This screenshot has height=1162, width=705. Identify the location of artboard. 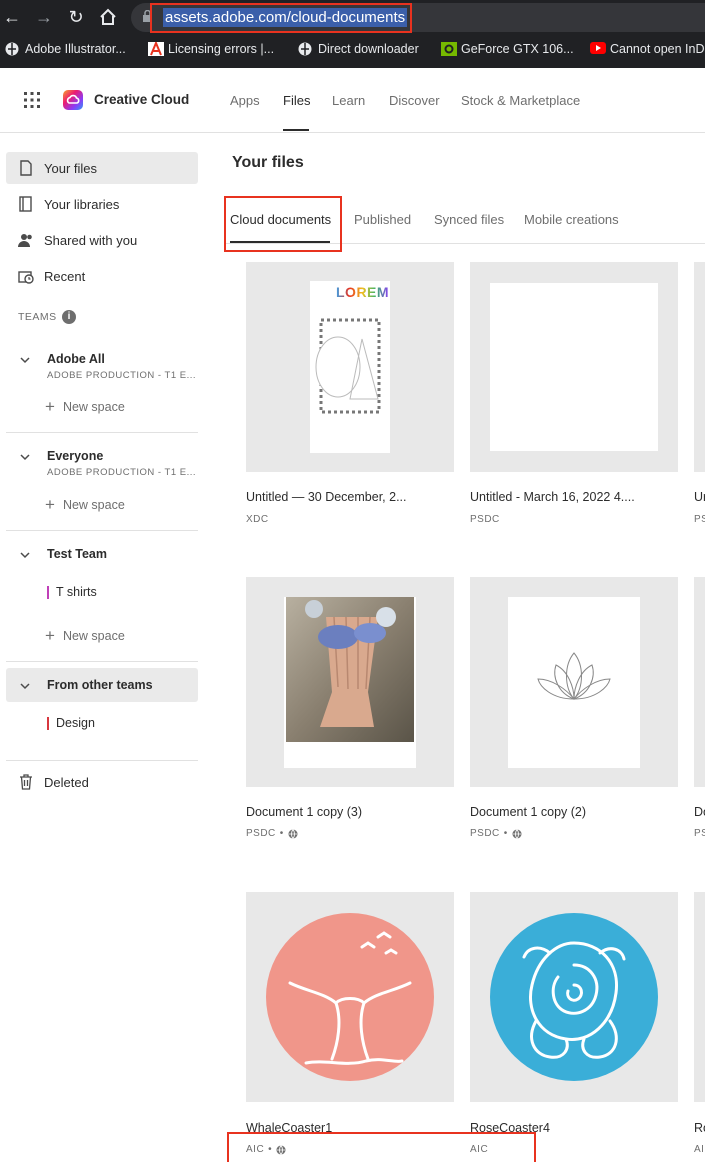
(574, 367).